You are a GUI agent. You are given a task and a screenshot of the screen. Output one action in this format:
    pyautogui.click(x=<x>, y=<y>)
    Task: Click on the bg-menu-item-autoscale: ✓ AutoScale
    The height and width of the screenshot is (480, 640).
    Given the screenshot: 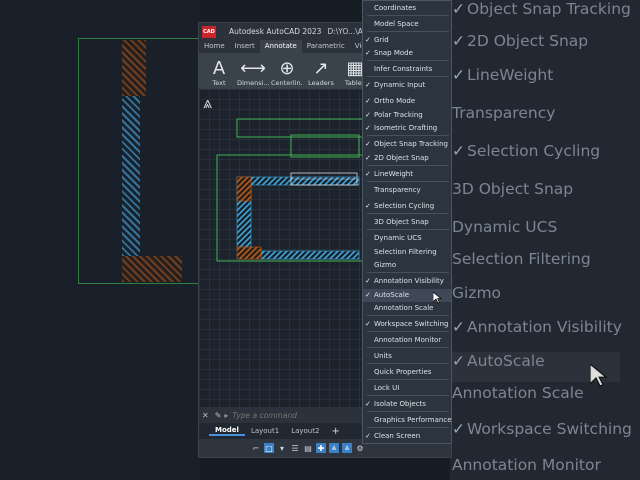 What is the action you would take?
    pyautogui.click(x=498, y=361)
    